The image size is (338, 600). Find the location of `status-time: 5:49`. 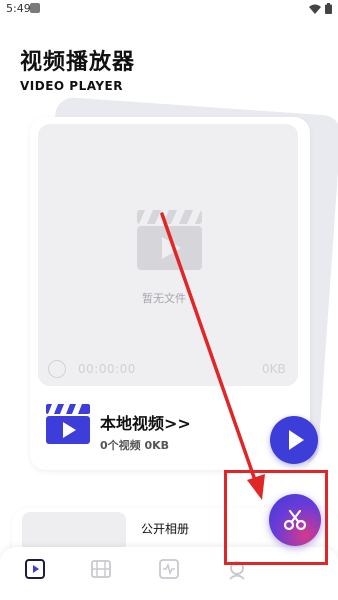

status-time: 5:49 is located at coordinates (18, 8).